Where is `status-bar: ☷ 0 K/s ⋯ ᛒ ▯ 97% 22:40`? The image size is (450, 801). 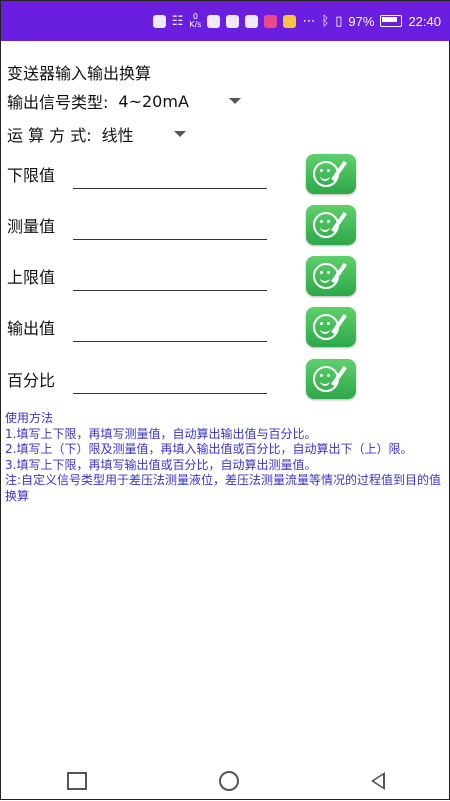 status-bar: ☷ 0 K/s ⋯ ᛒ ▯ 97% 22:40 is located at coordinates (225, 21).